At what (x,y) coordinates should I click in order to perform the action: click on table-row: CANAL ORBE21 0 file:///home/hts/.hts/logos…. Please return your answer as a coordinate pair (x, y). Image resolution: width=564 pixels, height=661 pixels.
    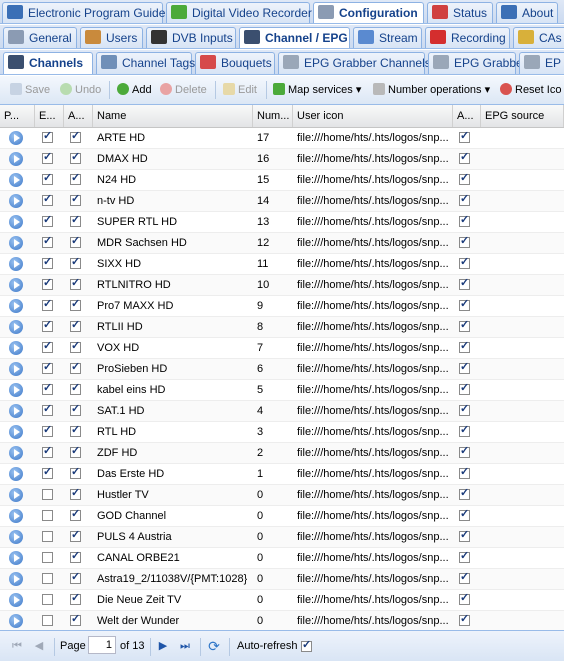
    Looking at the image, I should click on (282, 558).